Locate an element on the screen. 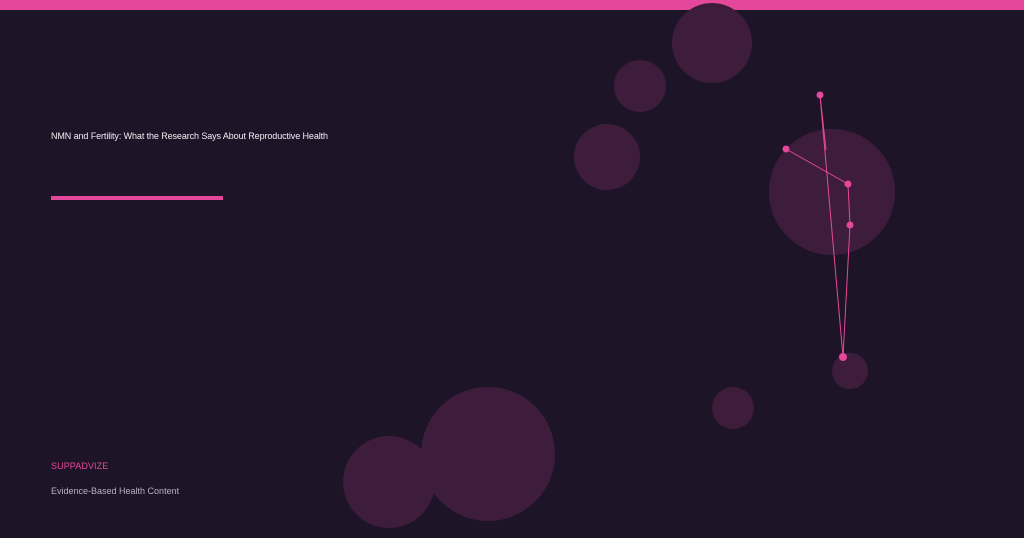 The image size is (1024, 538). brand-name: SUPPADVIZE is located at coordinates (80, 466).